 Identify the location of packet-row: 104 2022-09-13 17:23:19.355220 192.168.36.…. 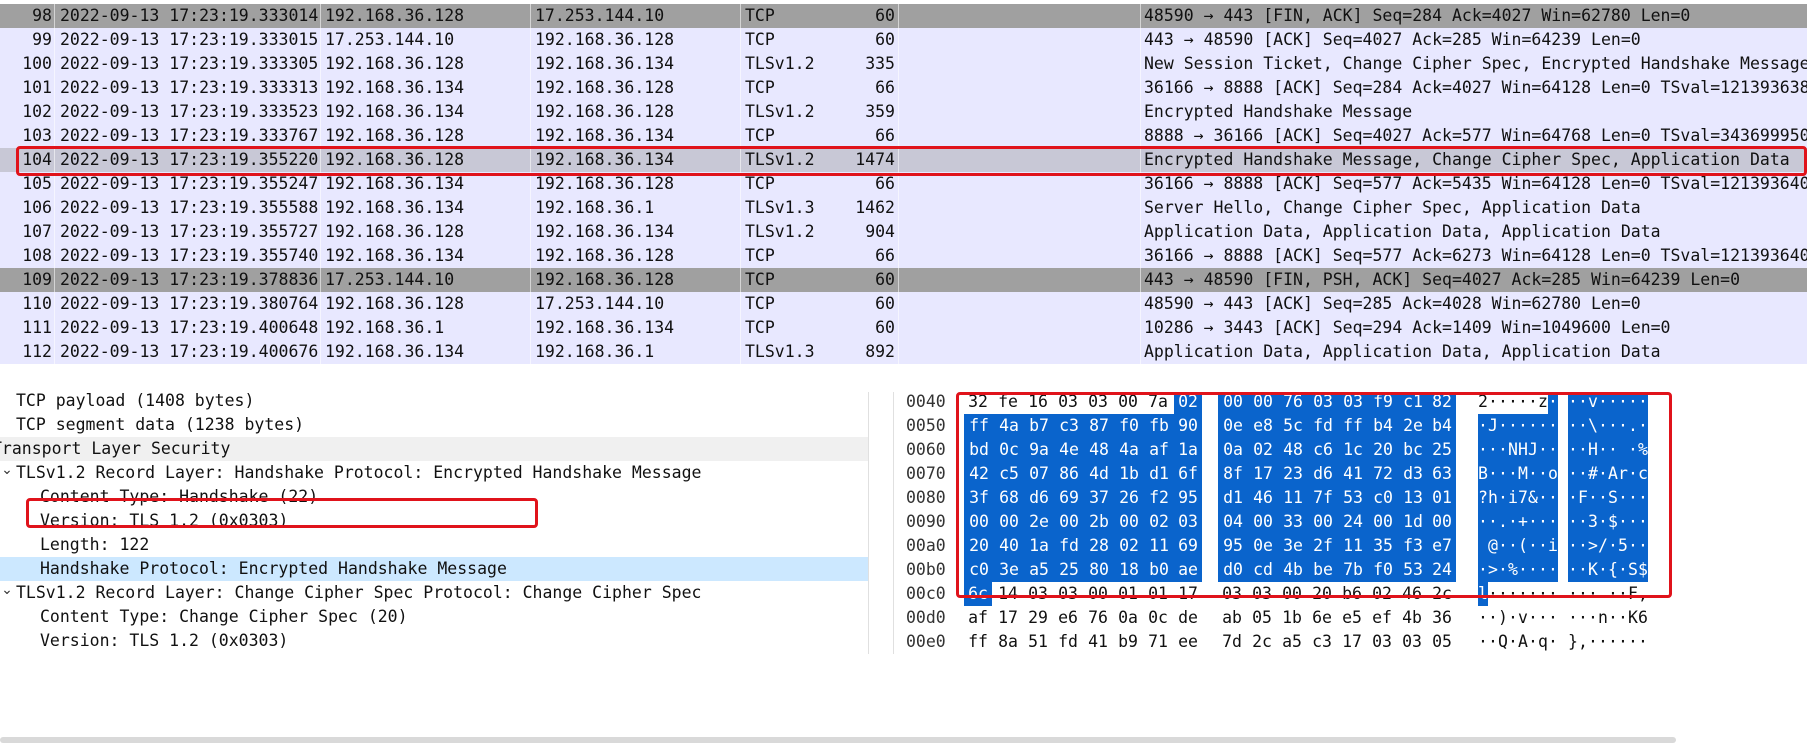
(903, 160).